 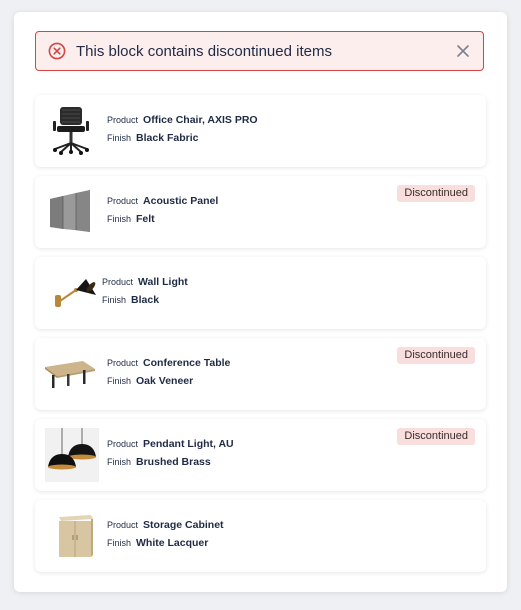 I want to click on product-name: Office Chair, AXIS PRO, so click(x=200, y=120).